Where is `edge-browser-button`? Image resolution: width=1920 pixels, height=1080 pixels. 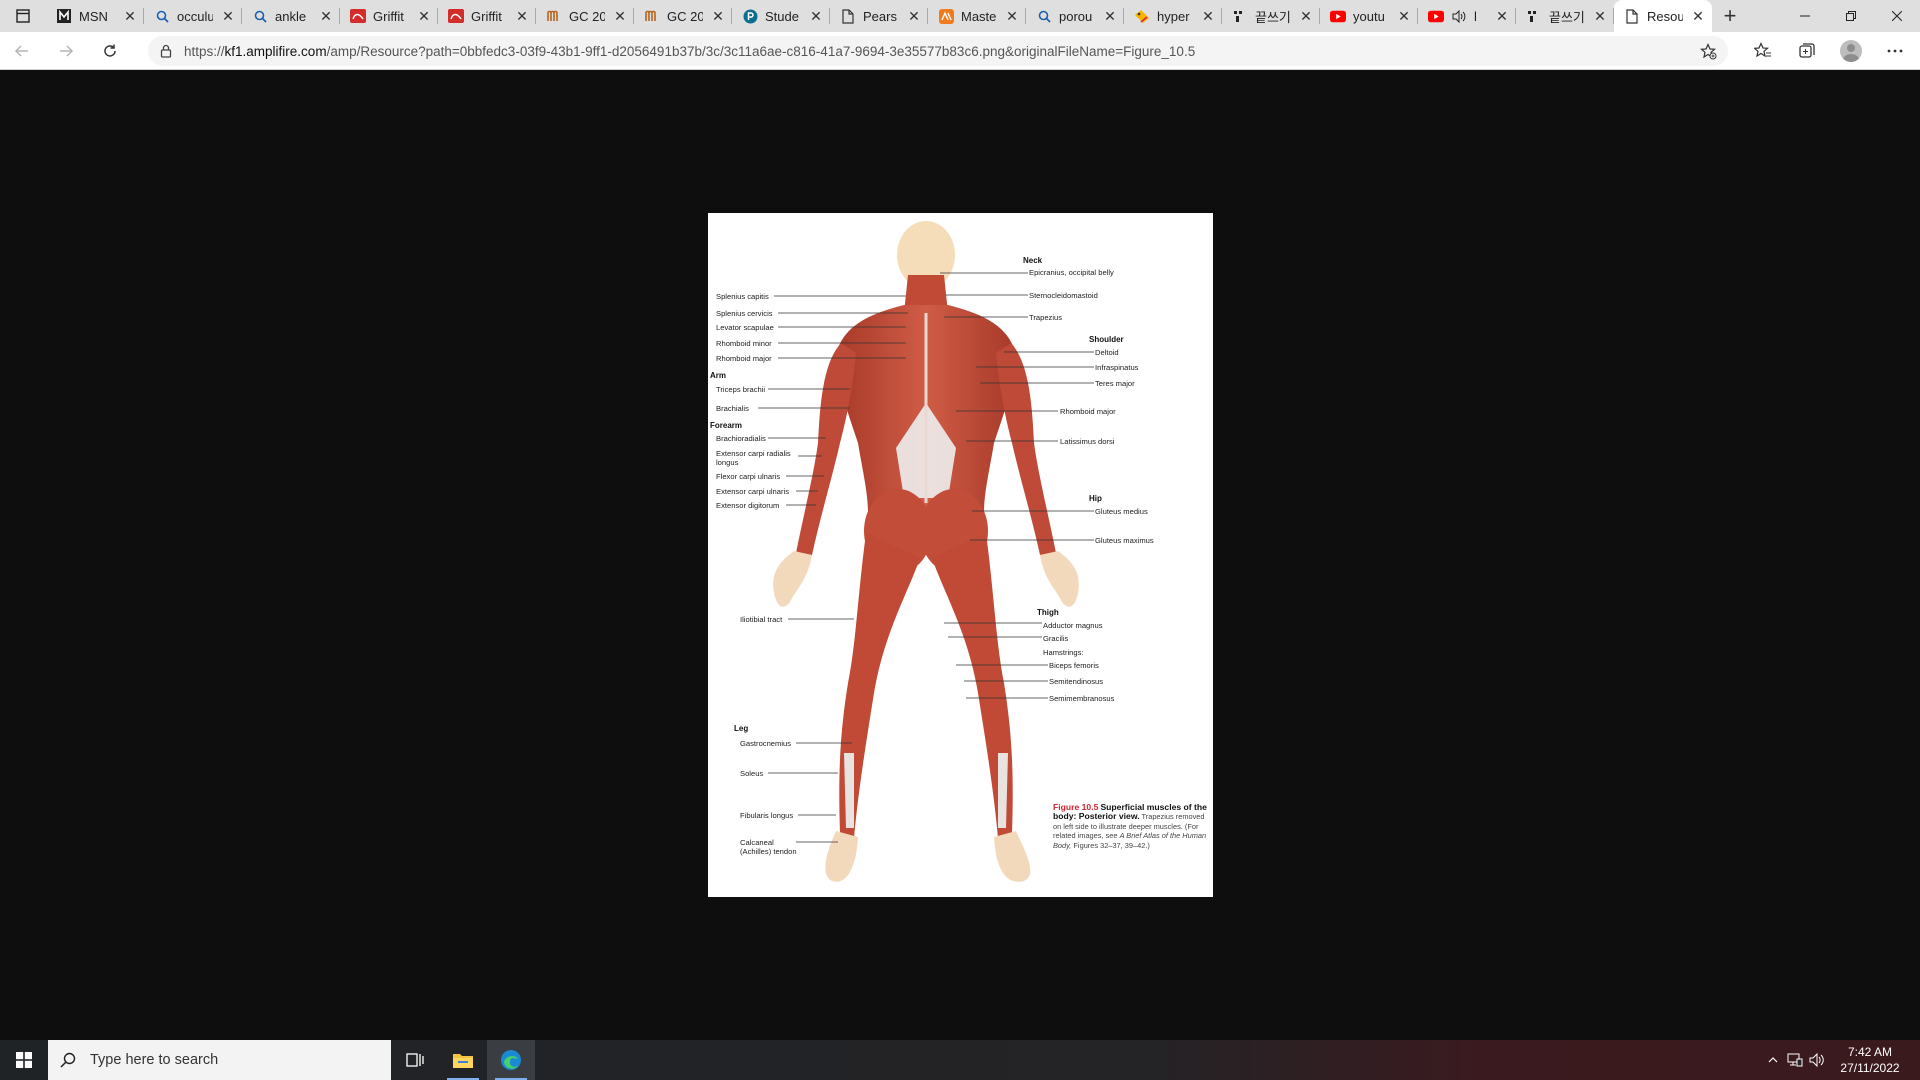 edge-browser-button is located at coordinates (511, 1060).